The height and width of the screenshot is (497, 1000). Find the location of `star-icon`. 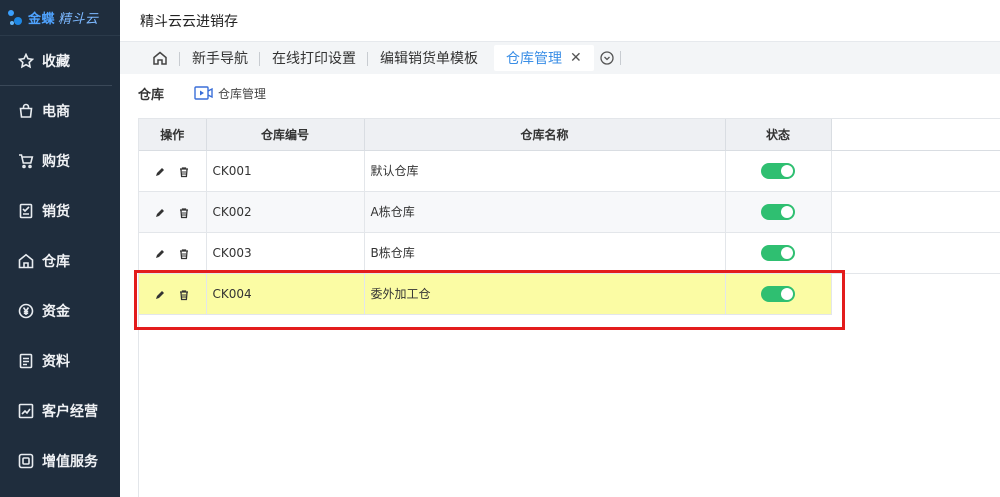

star-icon is located at coordinates (26, 61).